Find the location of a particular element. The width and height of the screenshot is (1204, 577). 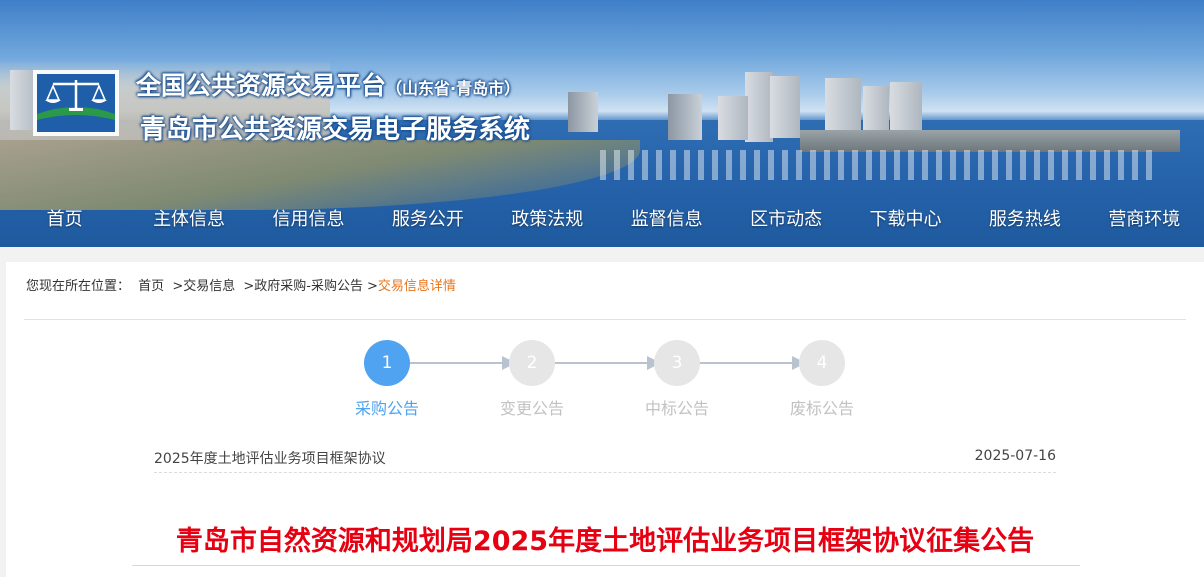

article-headline: 青岛市自然资源和规划局2025年度土地评估业务项目框架协议征集公告 is located at coordinates (605, 541).